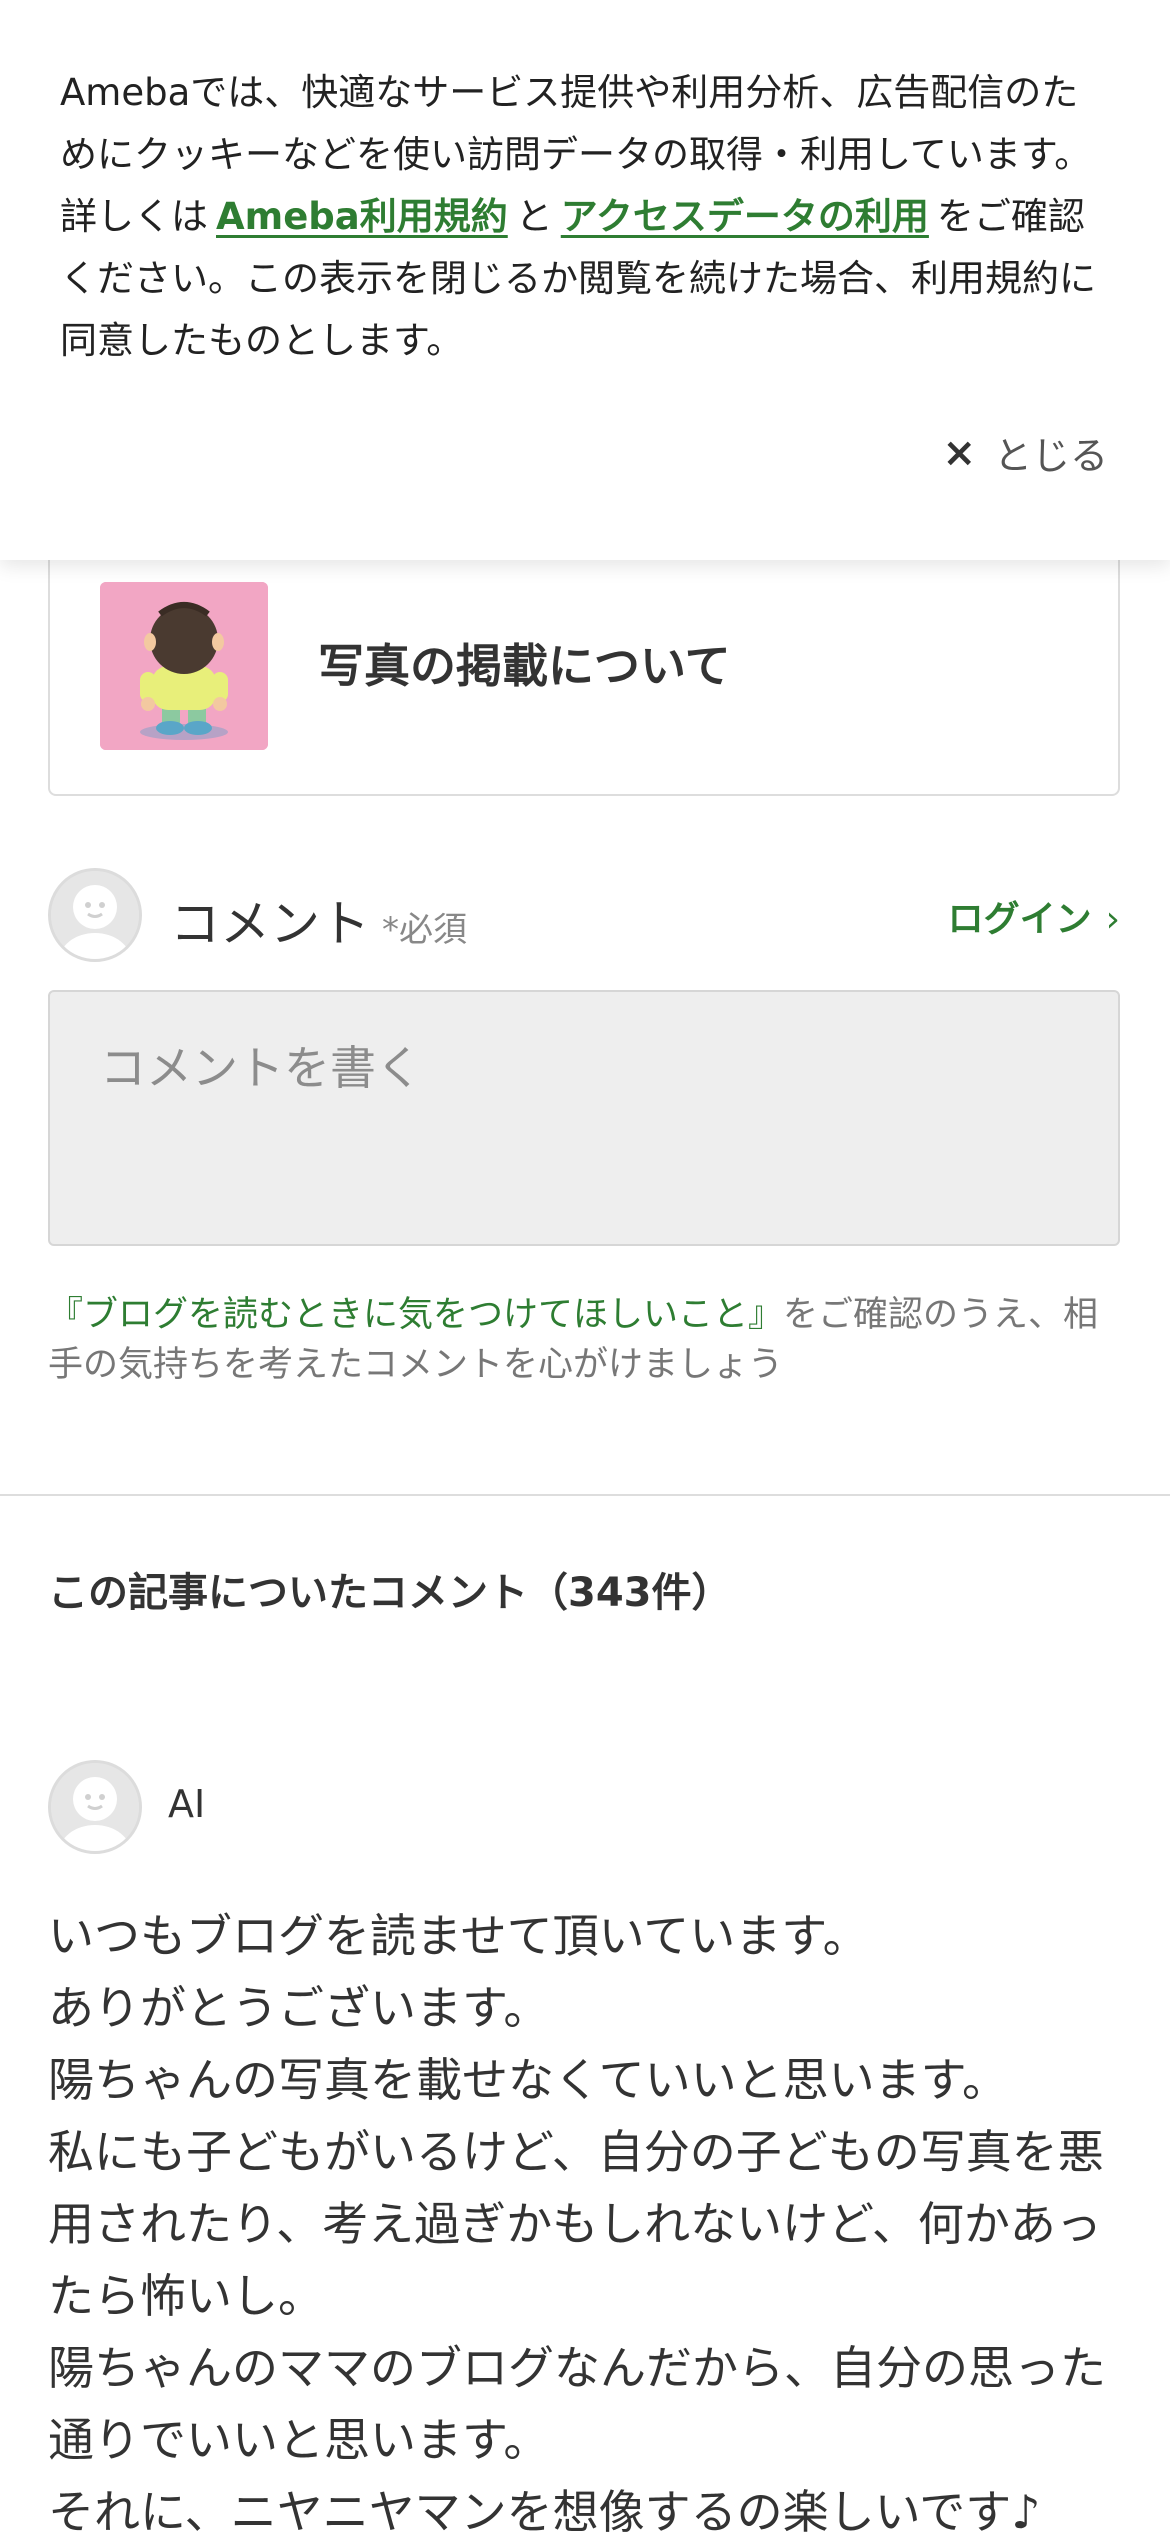  I want to click on article-thumbnail, so click(184, 666).